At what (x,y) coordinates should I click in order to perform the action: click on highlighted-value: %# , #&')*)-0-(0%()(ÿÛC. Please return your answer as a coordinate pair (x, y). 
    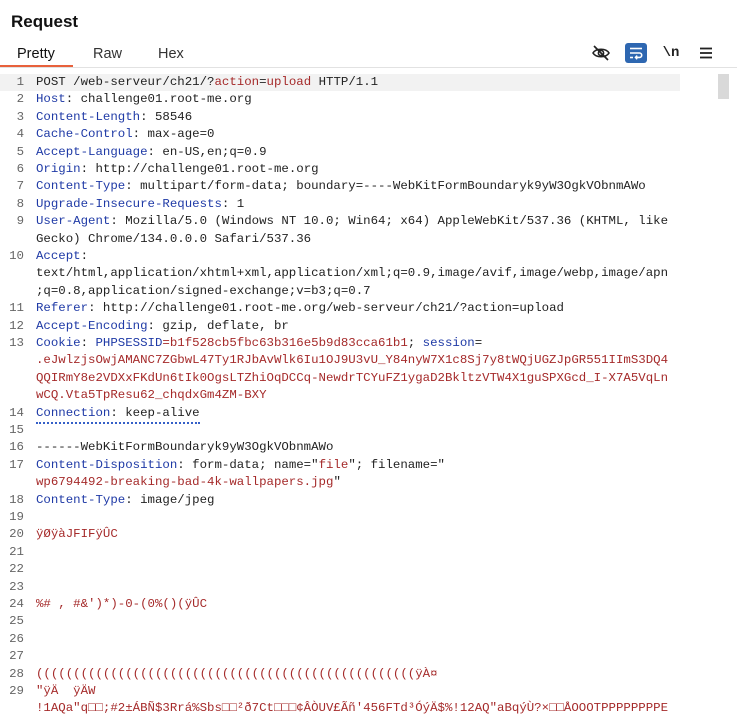
    Looking at the image, I should click on (122, 604).